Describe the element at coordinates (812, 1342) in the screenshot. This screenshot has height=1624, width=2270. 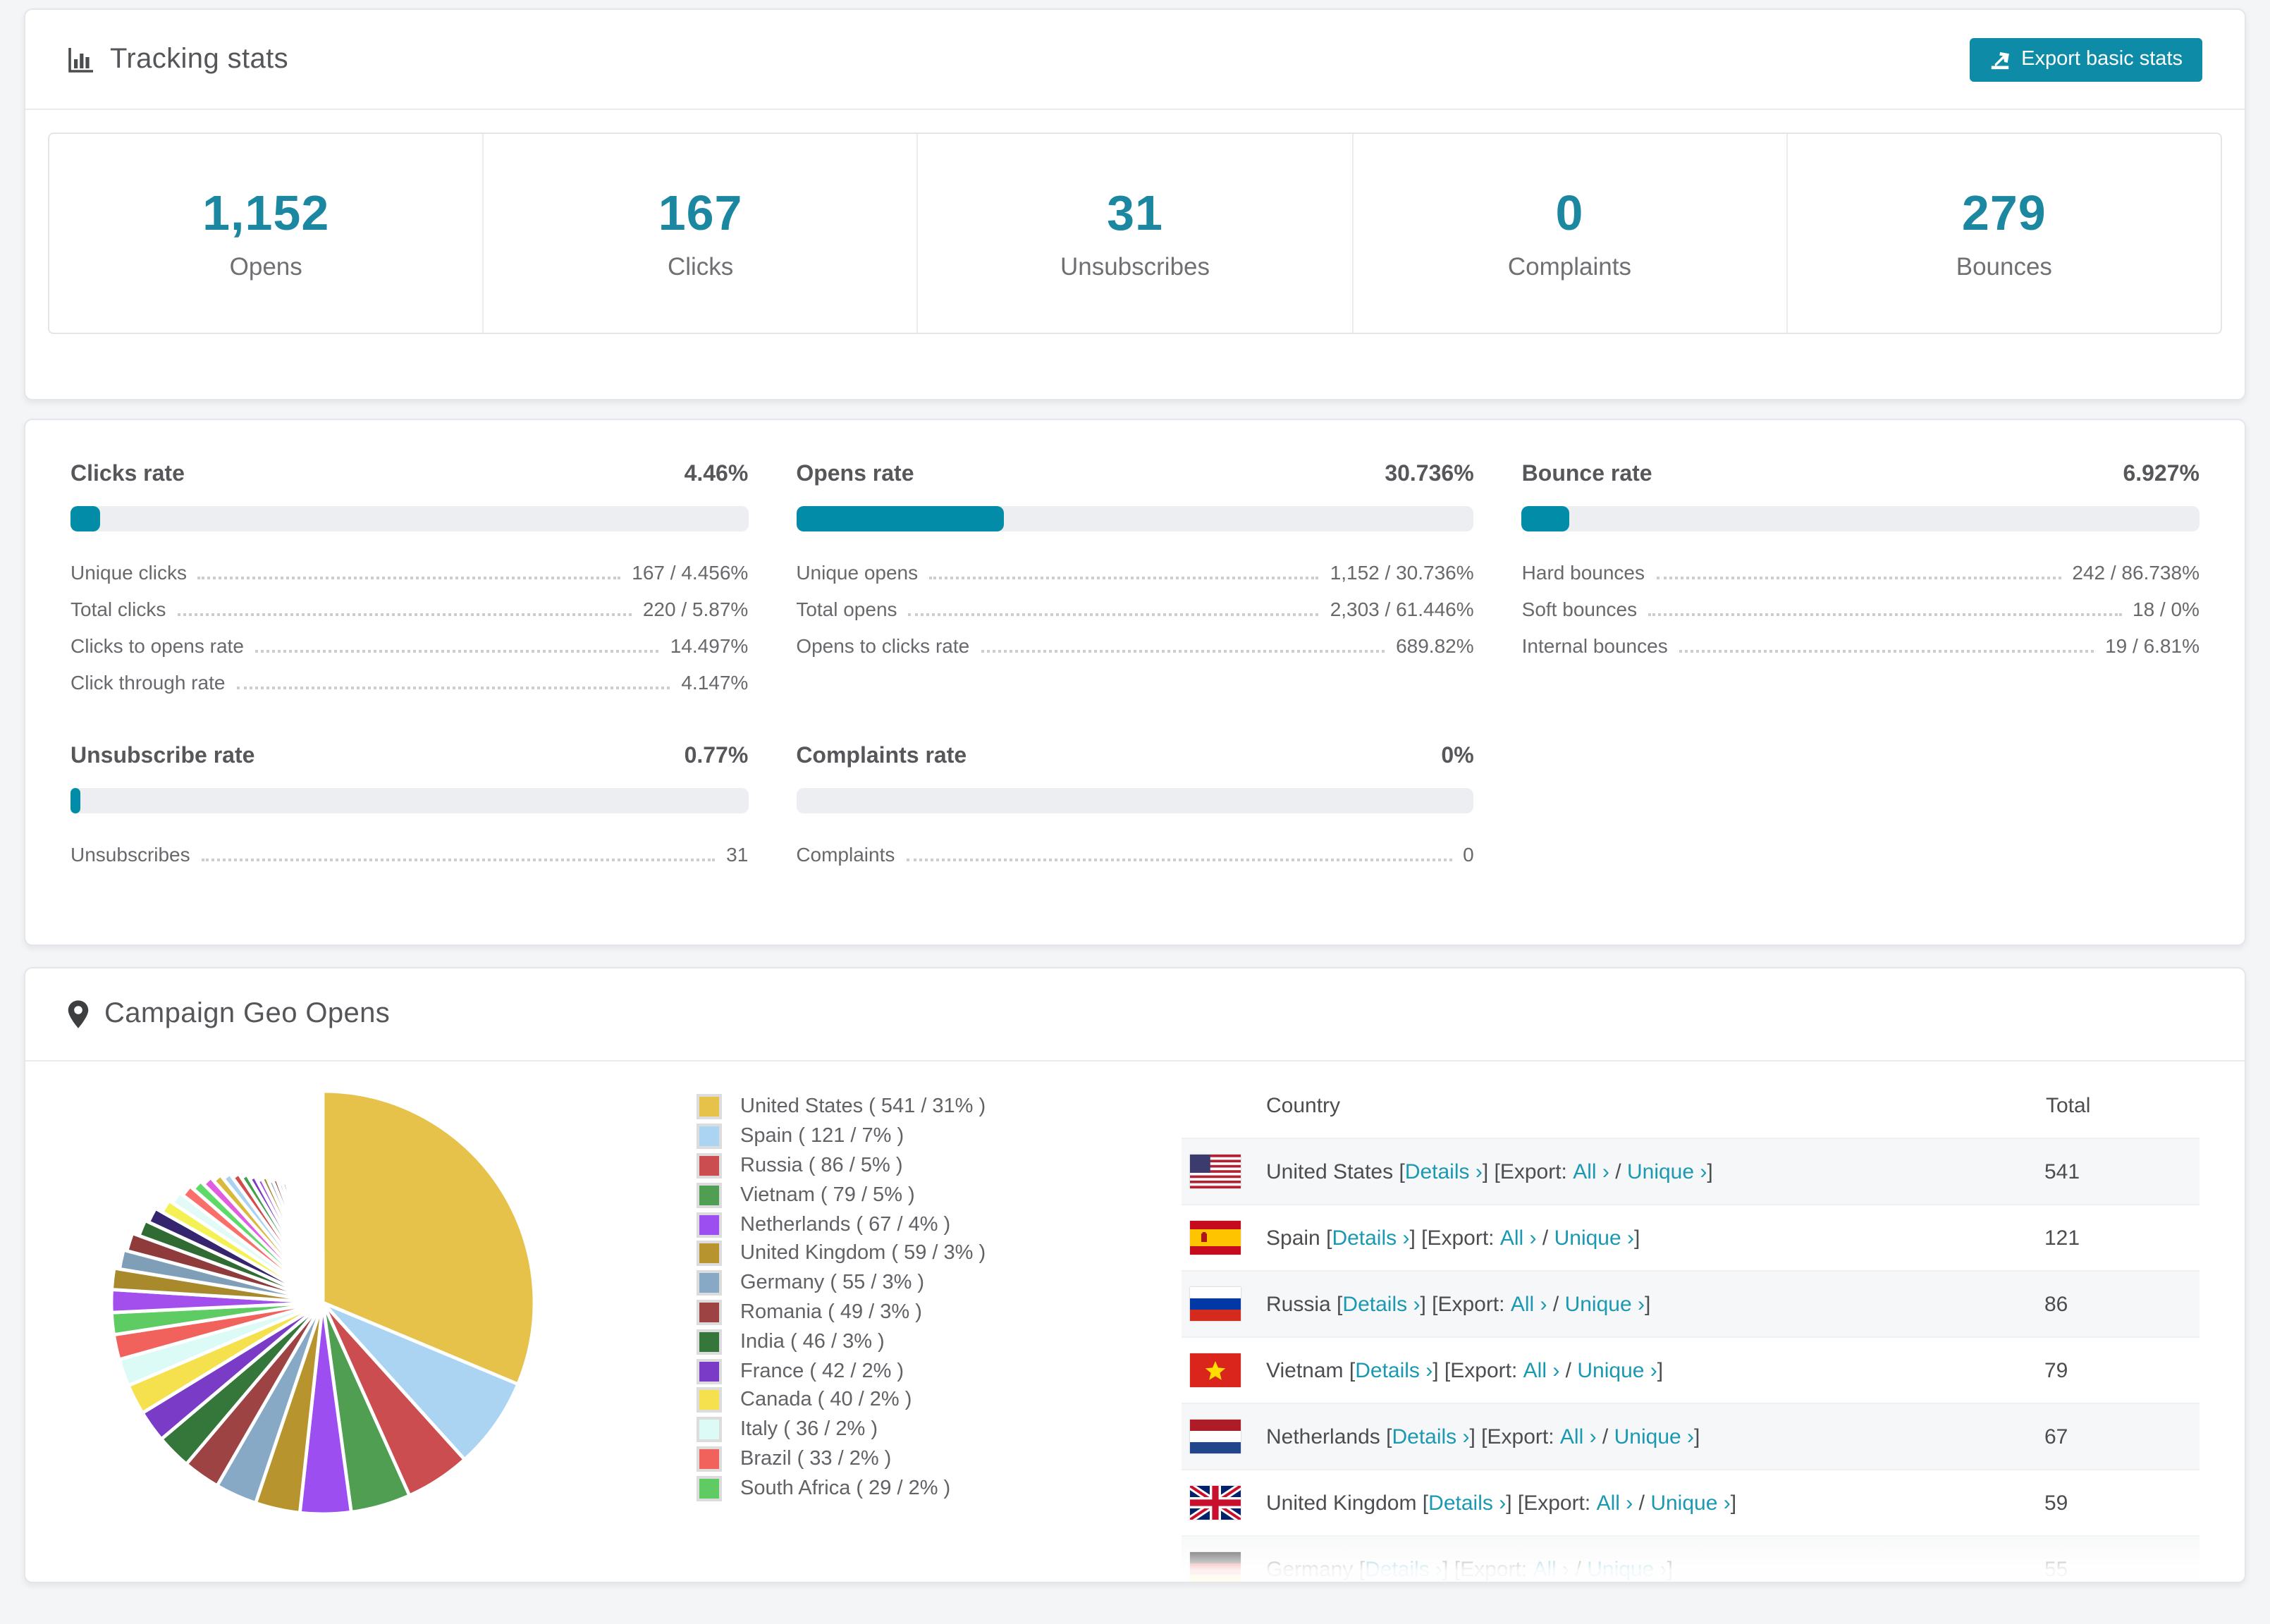
I see `legend-label: India ( 46 / 3% )` at that location.